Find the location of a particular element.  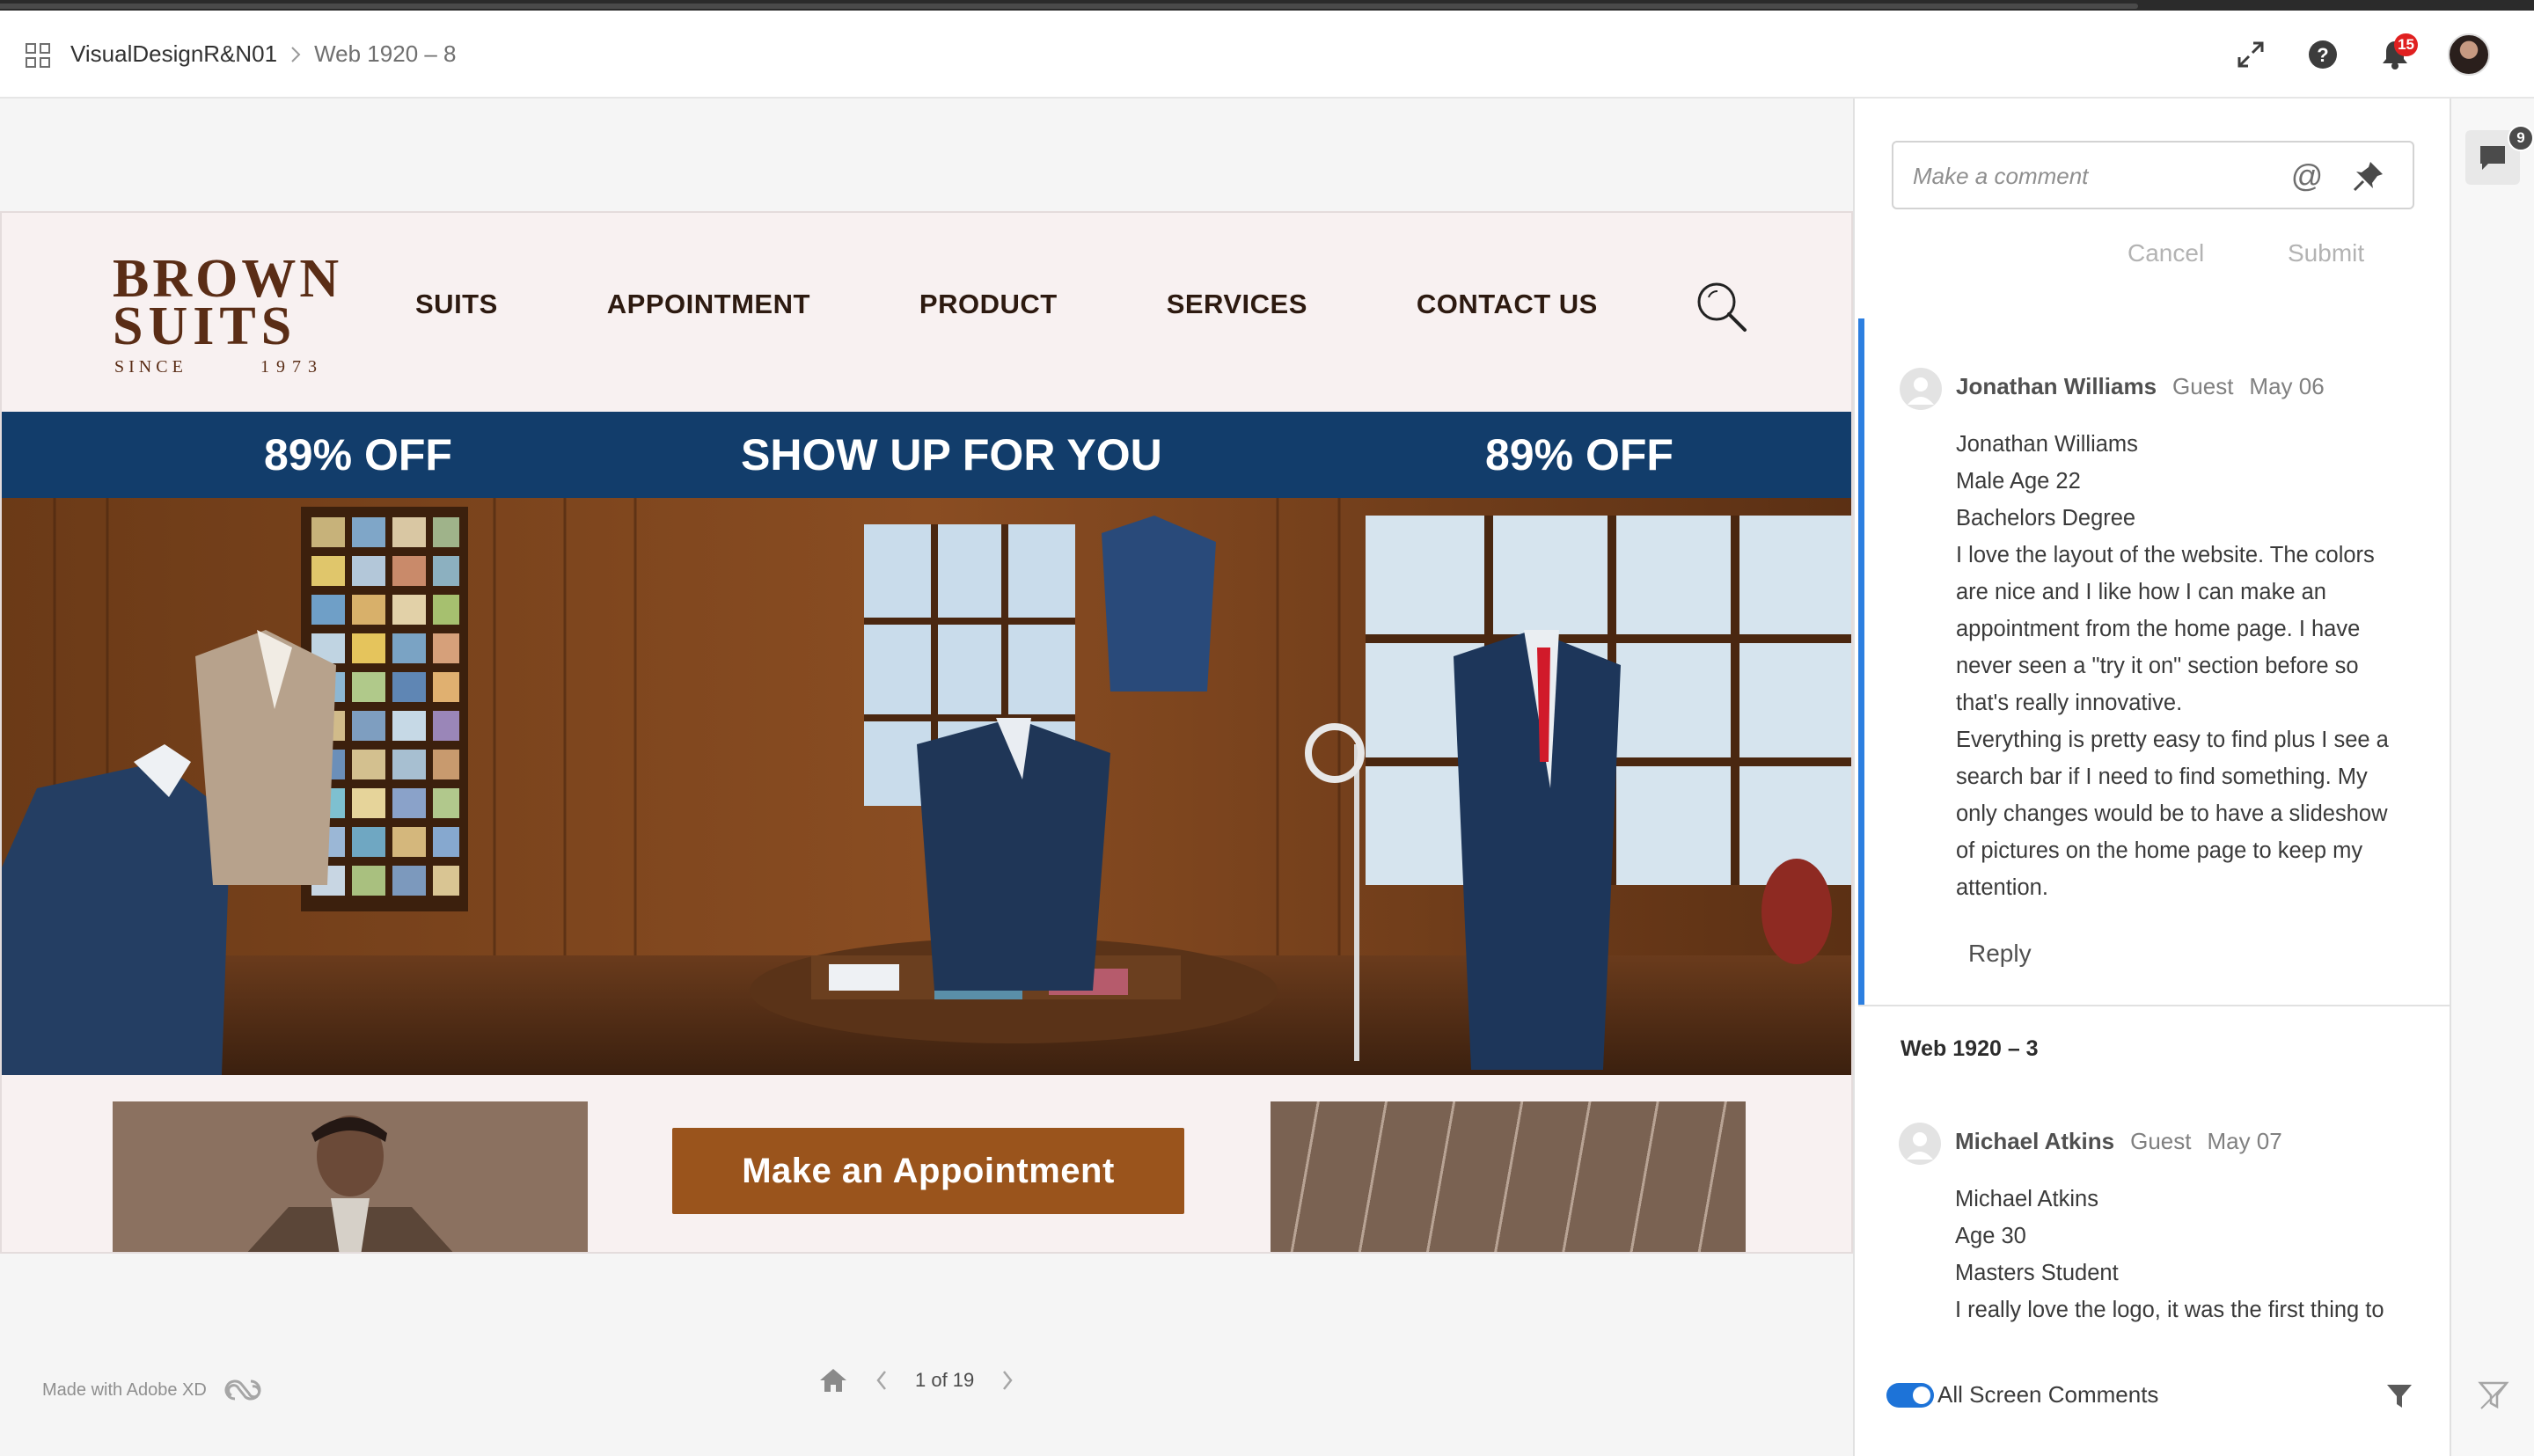

toggle-label: All Screen Comments is located at coordinates (2048, 1394).